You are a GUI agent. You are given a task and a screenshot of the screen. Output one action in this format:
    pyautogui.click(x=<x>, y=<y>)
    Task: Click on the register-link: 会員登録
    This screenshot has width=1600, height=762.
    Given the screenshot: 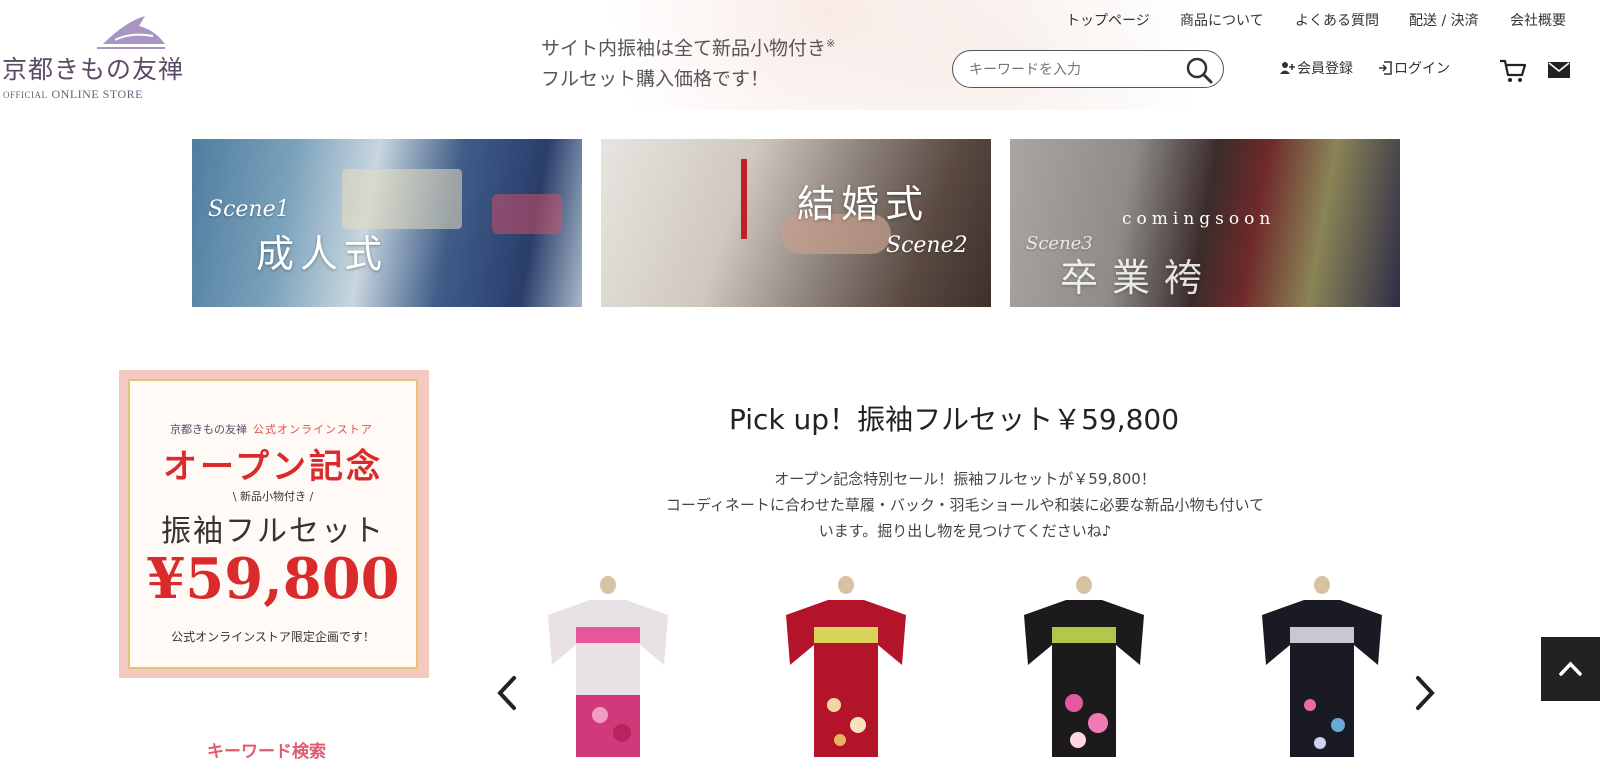 What is the action you would take?
    pyautogui.click(x=1316, y=68)
    